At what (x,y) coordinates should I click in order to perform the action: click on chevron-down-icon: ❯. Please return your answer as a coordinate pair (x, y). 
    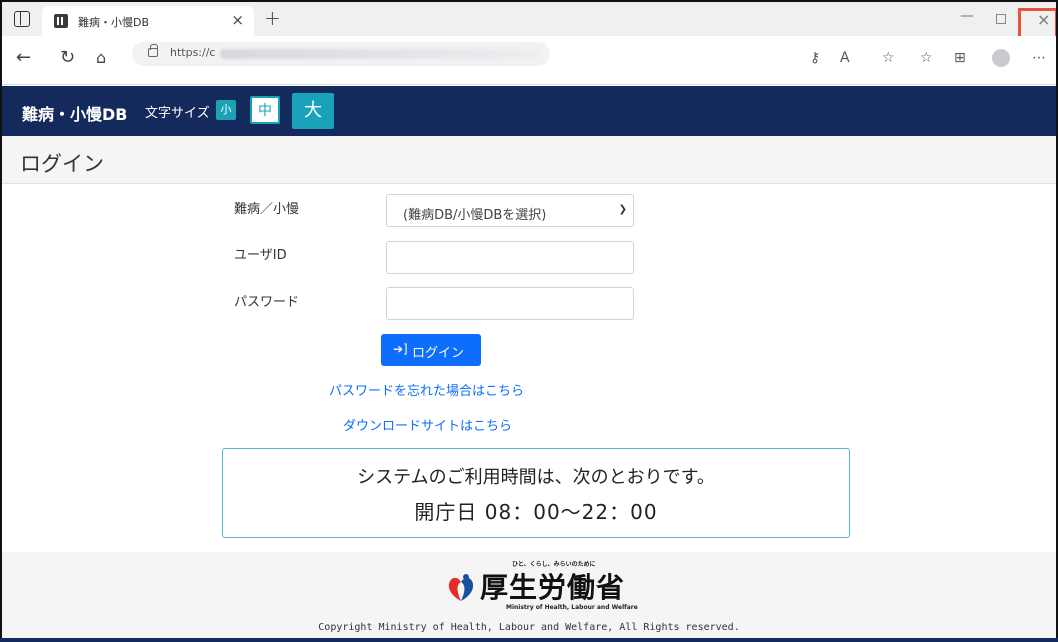
    Looking at the image, I should click on (622, 209).